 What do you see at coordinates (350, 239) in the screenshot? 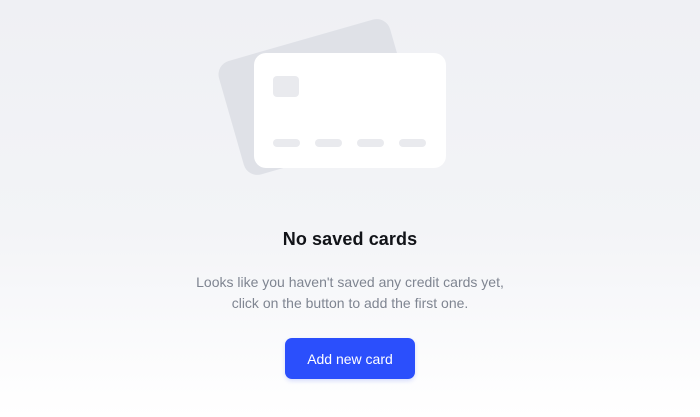
I see `empty-state-title: No saved cards` at bounding box center [350, 239].